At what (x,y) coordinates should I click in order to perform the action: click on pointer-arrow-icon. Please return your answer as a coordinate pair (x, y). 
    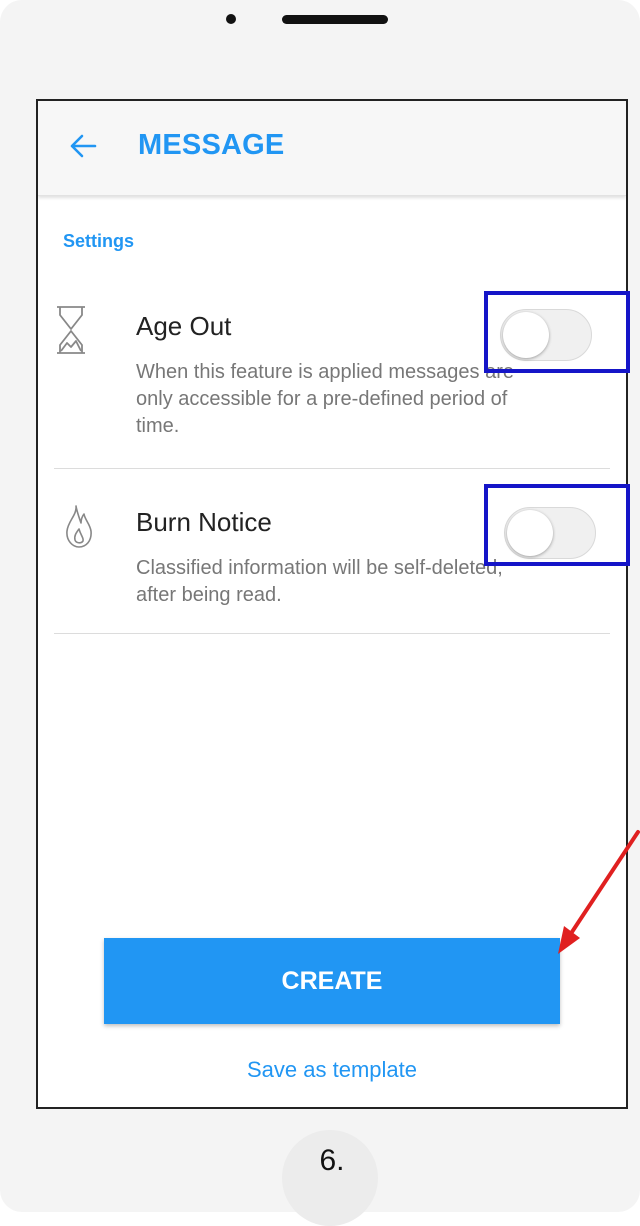
    Looking at the image, I should click on (599, 892).